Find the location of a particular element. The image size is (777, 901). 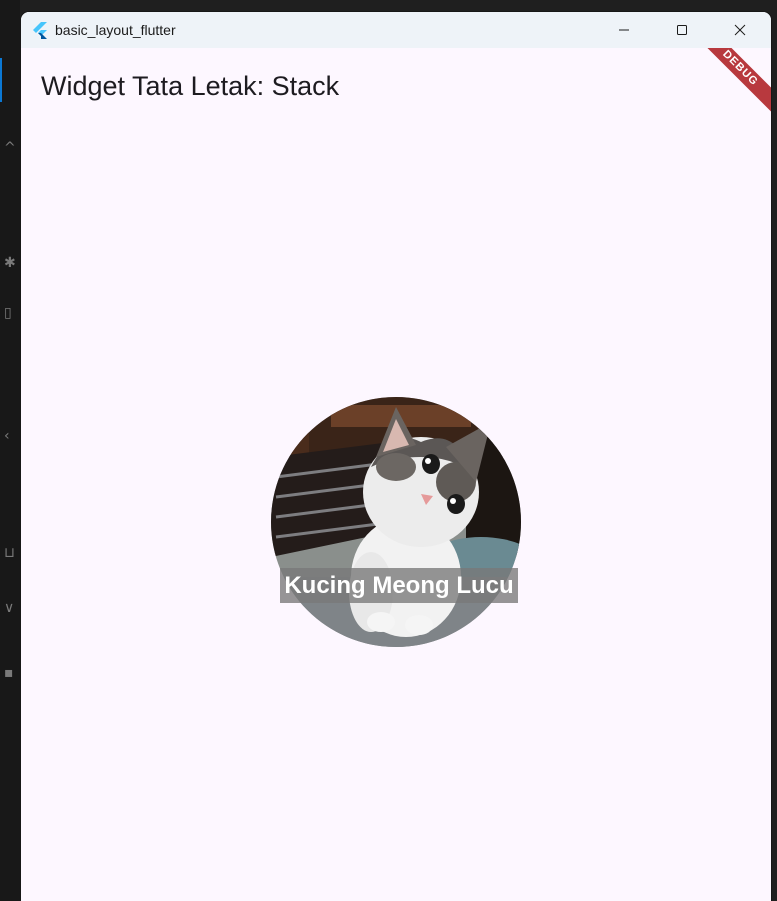

ide-active-indicator is located at coordinates (1, 80).